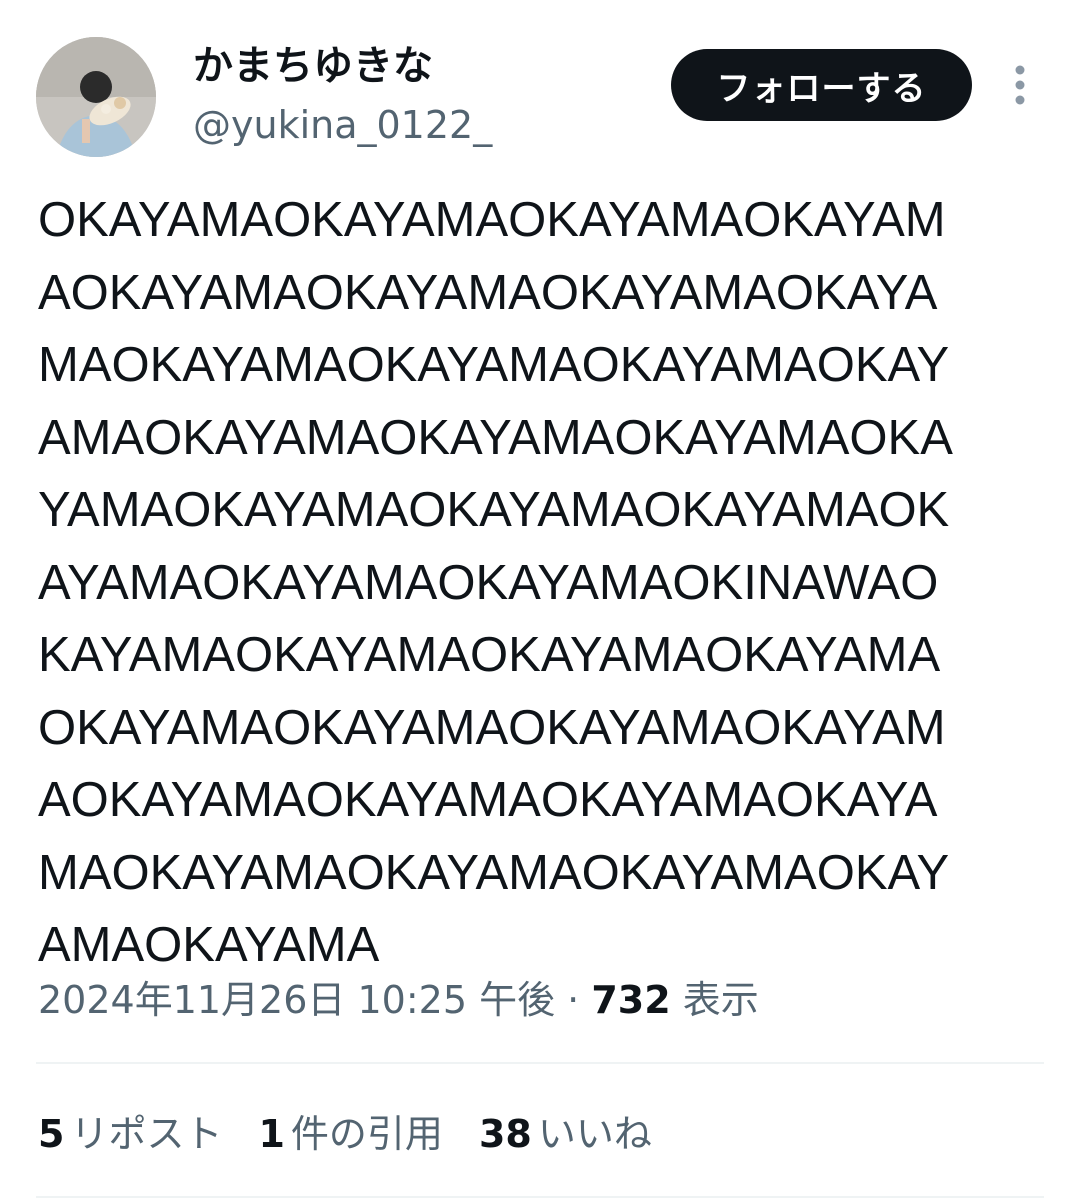  Describe the element at coordinates (495, 437) in the screenshot. I see `tweet-line: AMAOKAYAMAOKAYAMAOKAYAMAOKA` at that location.